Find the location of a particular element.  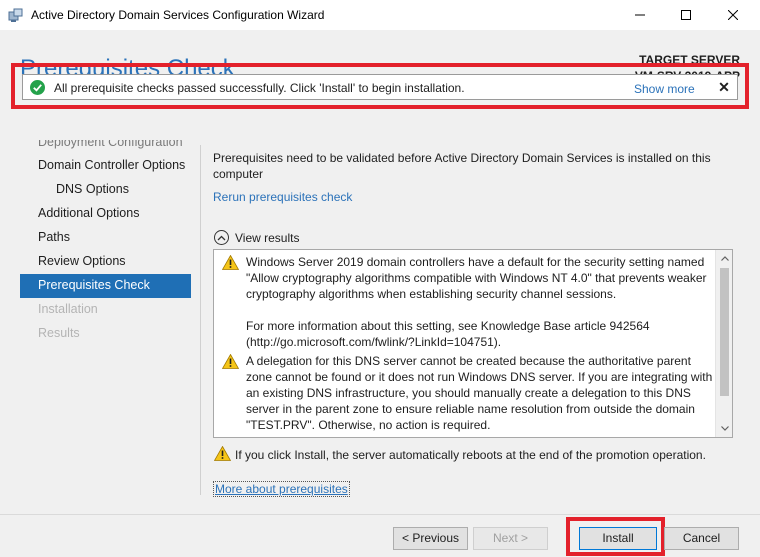

nav-item-installation: Installation is located at coordinates (68, 309).